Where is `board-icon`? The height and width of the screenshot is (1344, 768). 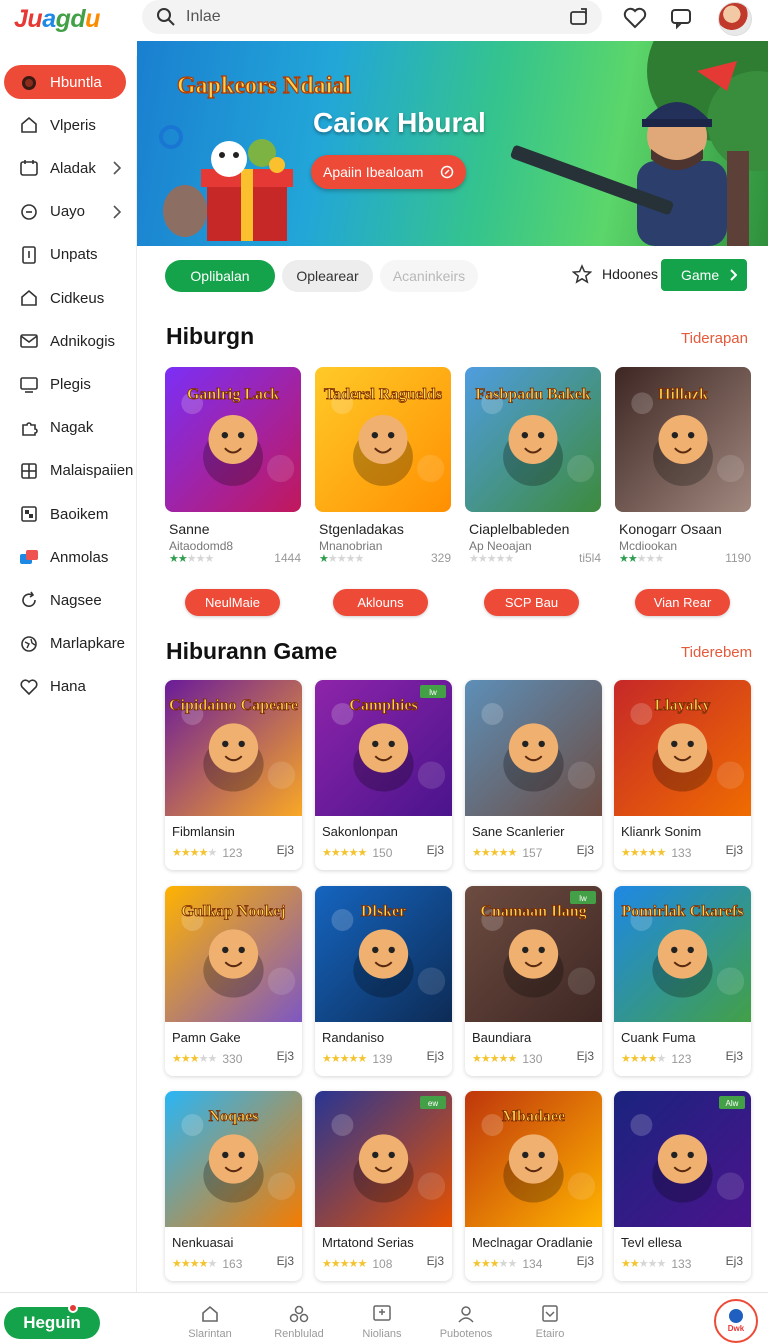
board-icon is located at coordinates (29, 514).